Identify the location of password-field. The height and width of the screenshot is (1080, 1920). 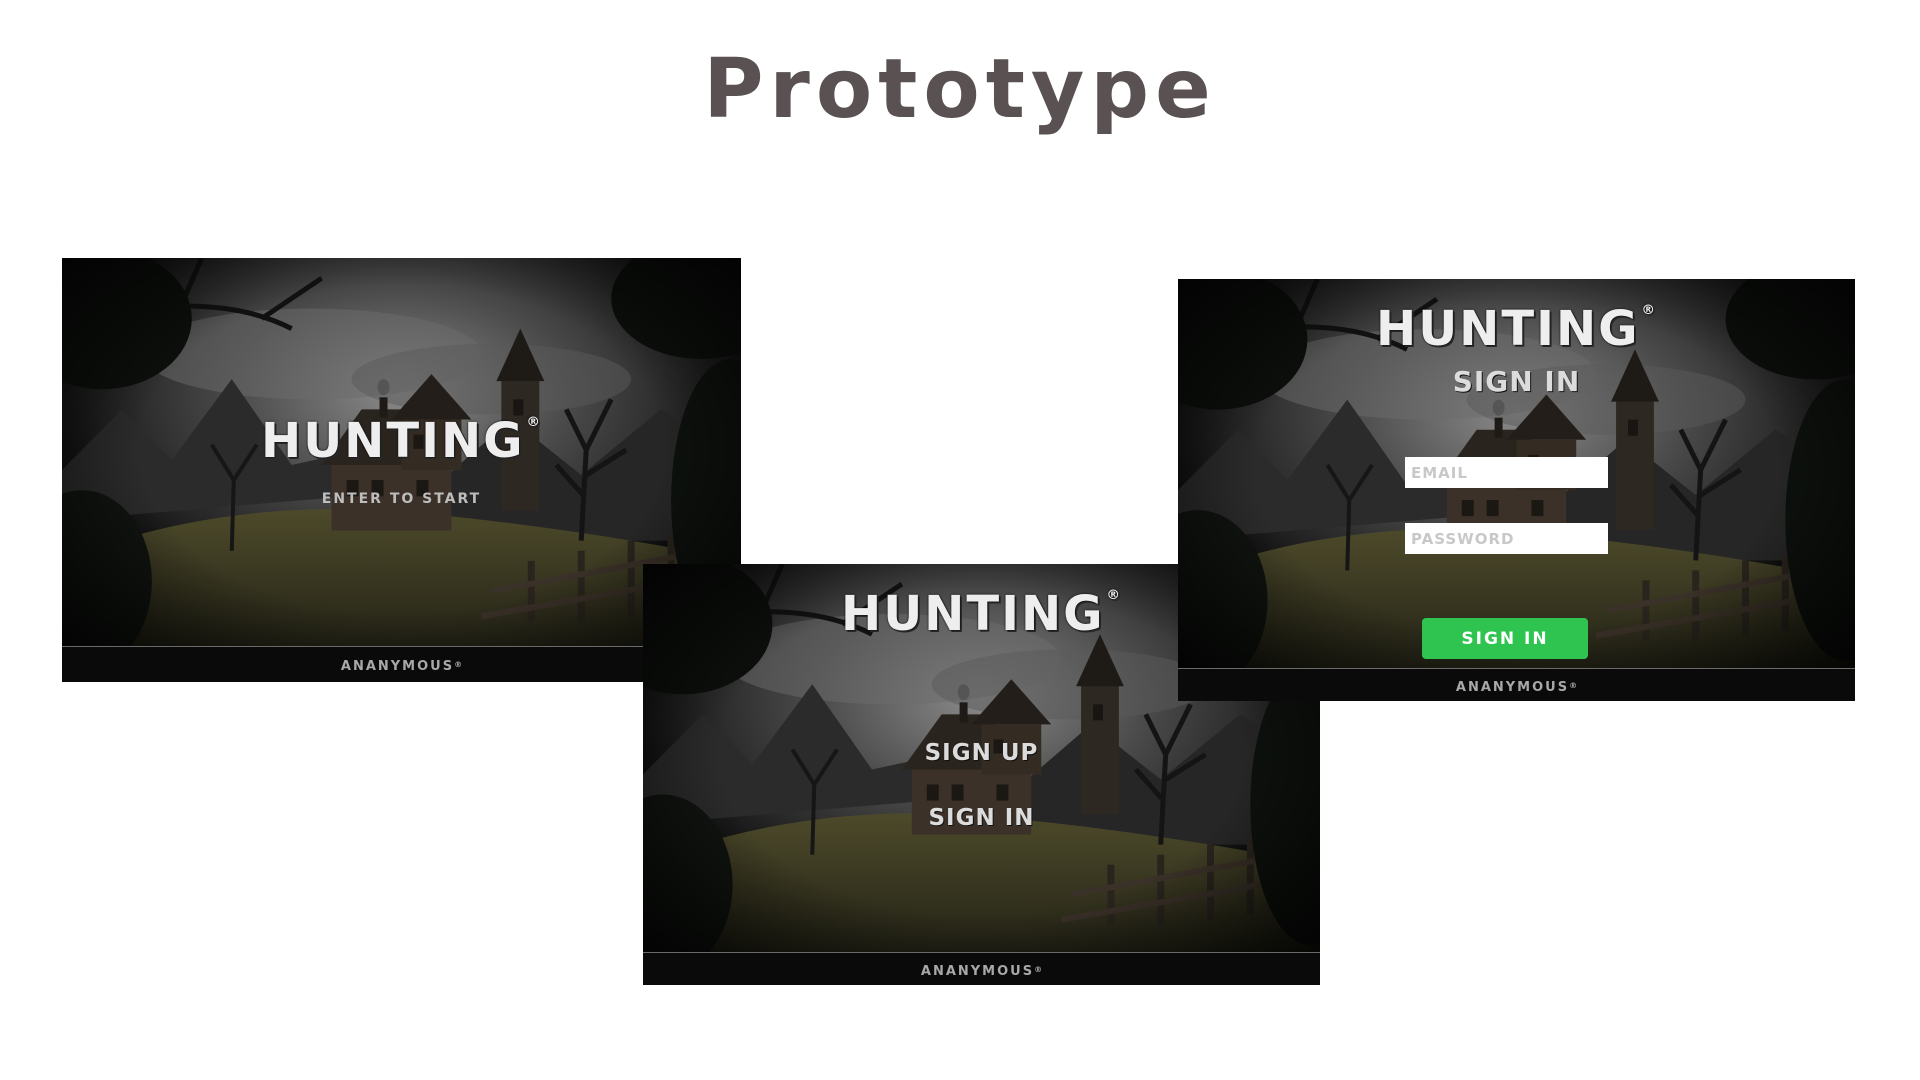
(1506, 538).